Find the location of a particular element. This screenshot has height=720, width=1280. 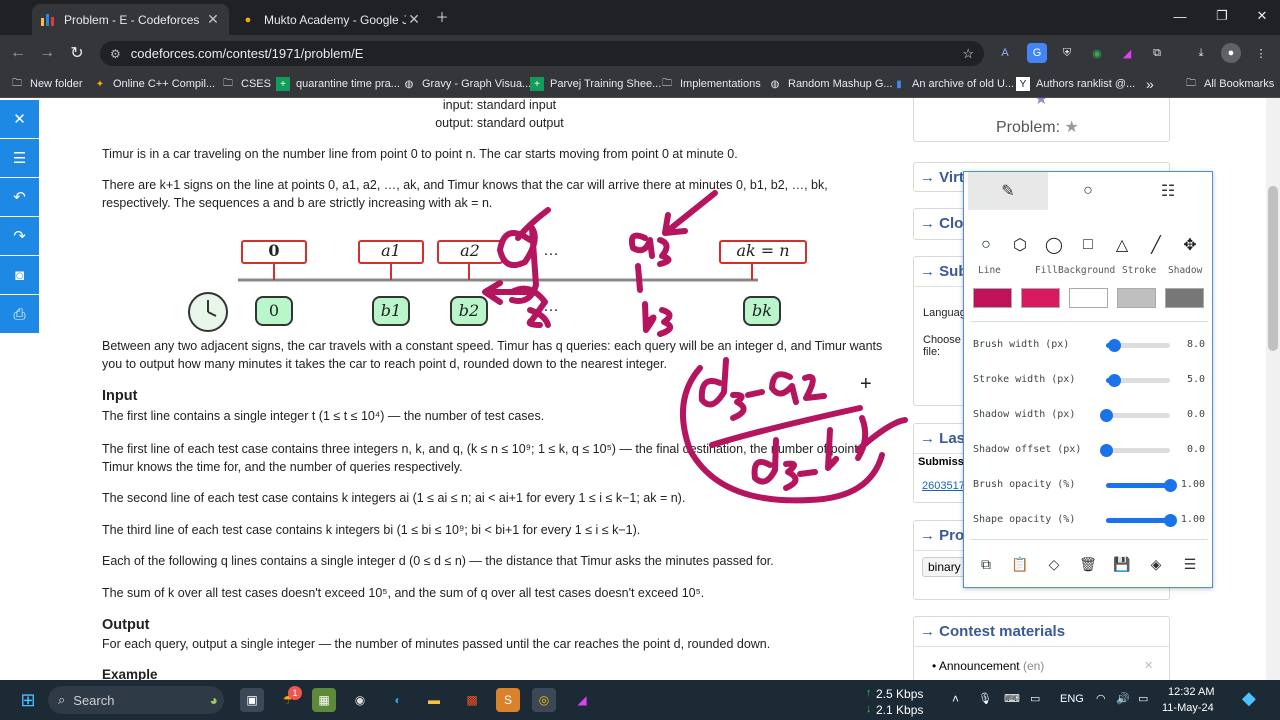

clock-date: 11-May-24 is located at coordinates (1188, 708).